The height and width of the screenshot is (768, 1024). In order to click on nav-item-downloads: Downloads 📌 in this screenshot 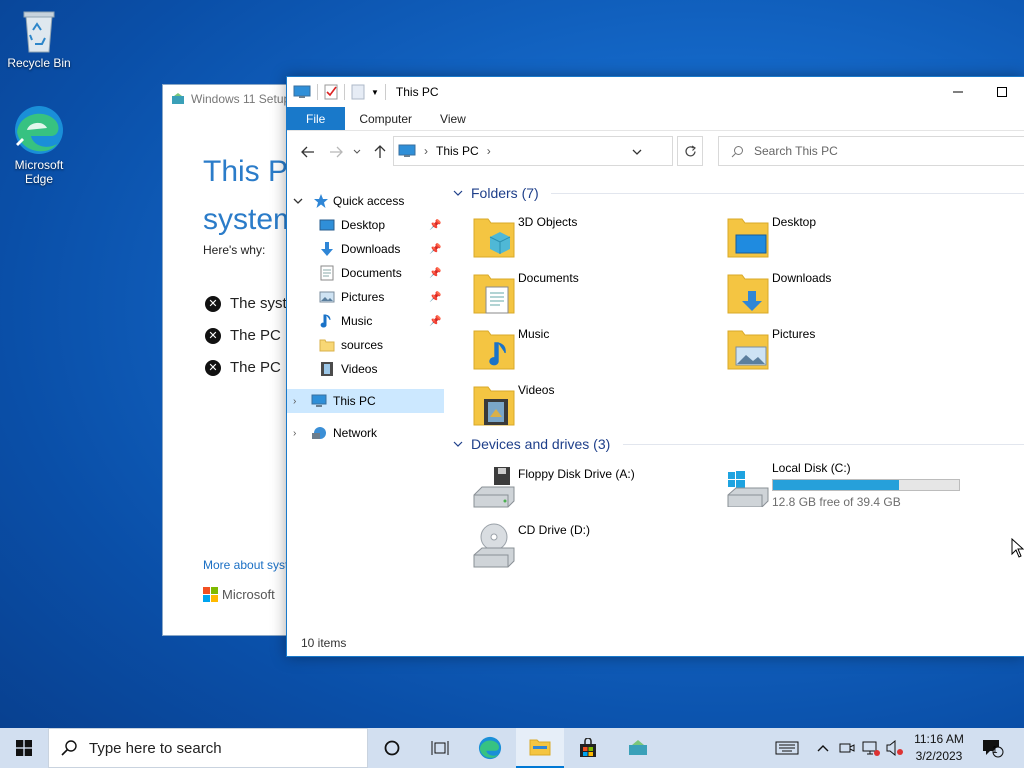, I will do `click(365, 249)`.